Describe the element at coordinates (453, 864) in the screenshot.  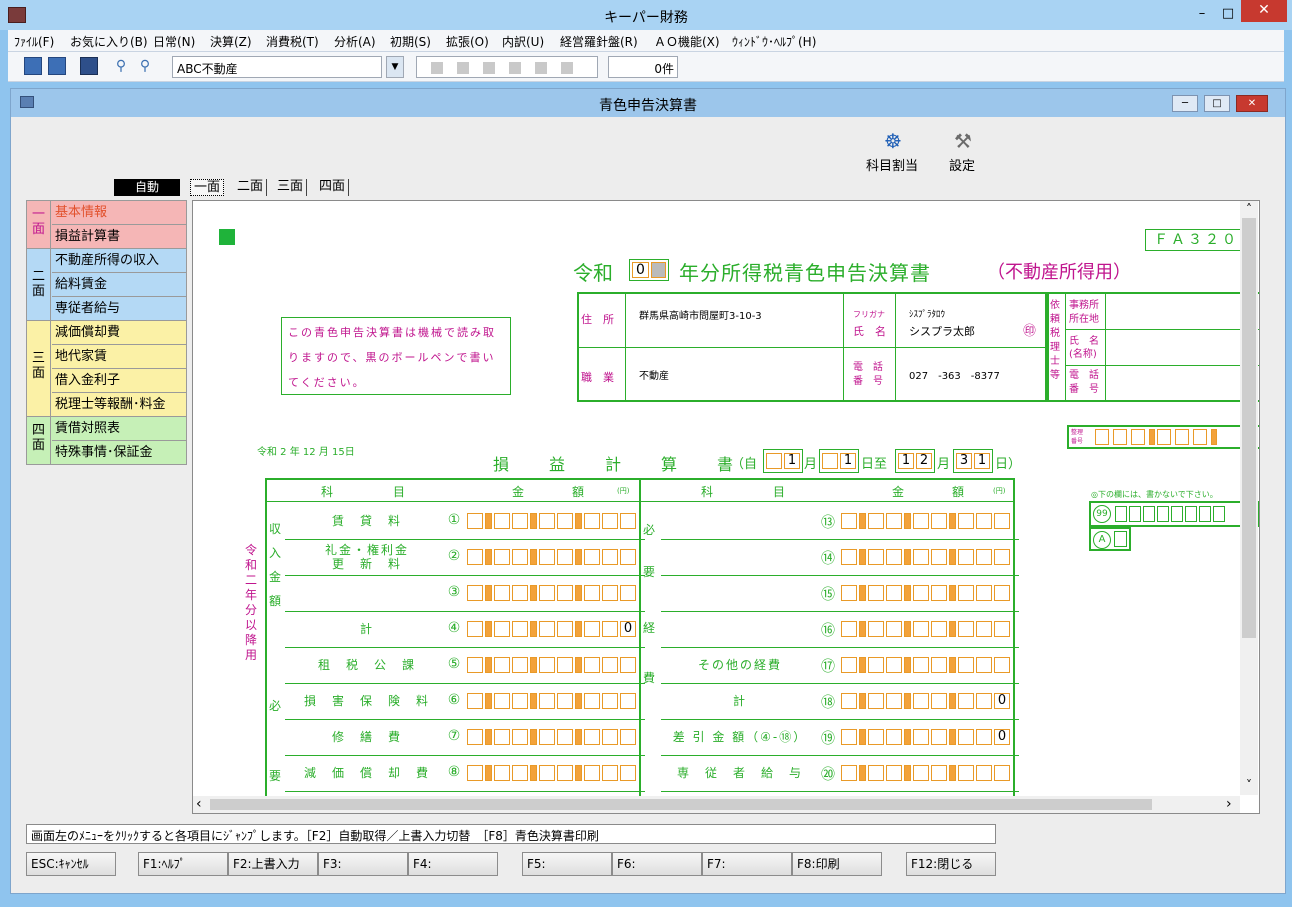
I see `f4-button: F4:` at that location.